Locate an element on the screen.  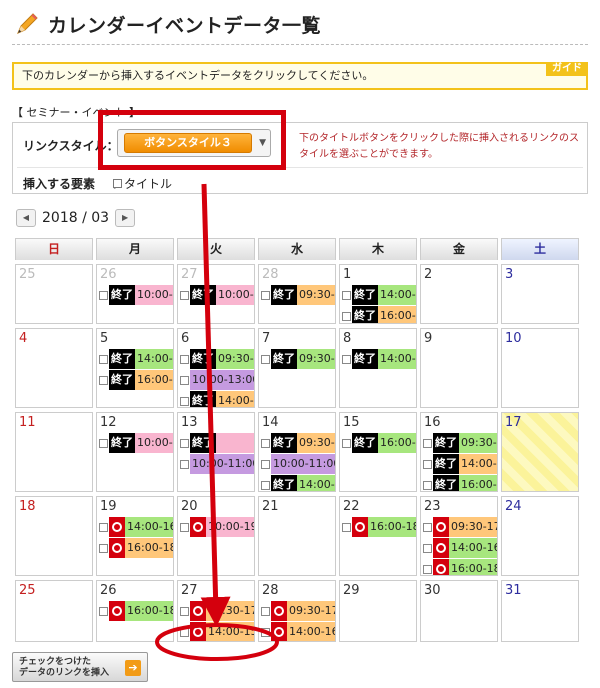
event-item: 終了 is located at coordinates (217, 443).